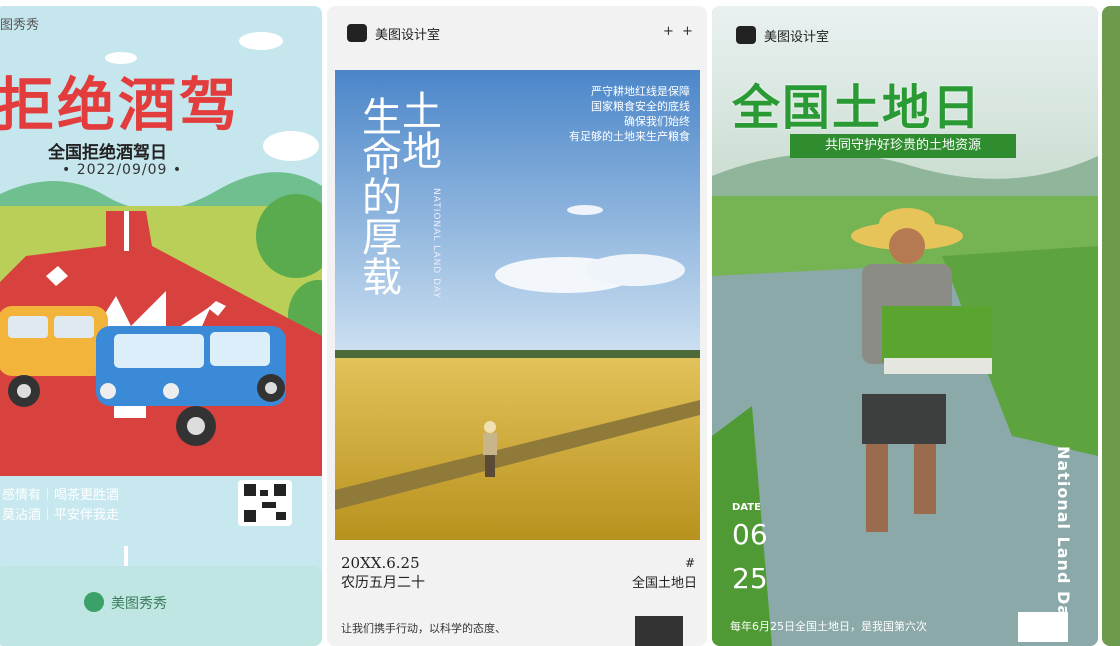  I want to click on lunar-date: 农历五月二十, so click(383, 583).